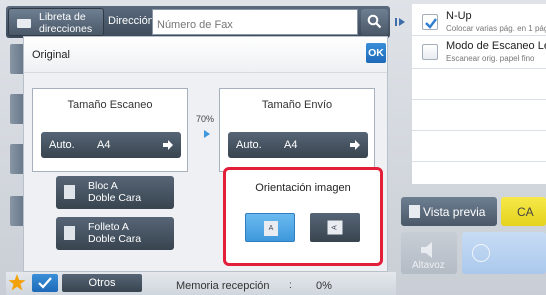  What do you see at coordinates (481, 253) in the screenshot?
I see `start-icon` at bounding box center [481, 253].